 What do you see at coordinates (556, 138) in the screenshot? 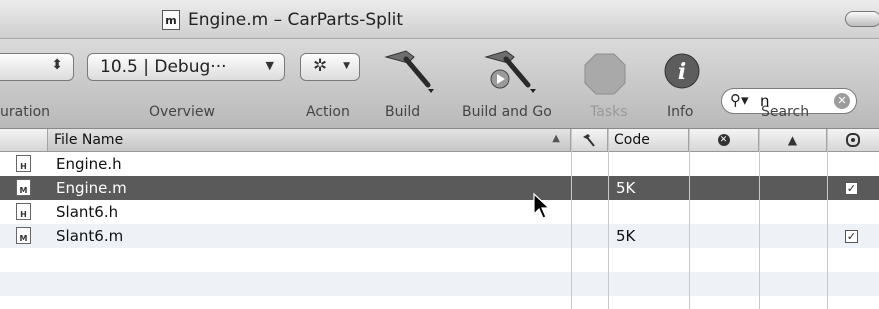
I see `sort-ascending-icon: ▲` at bounding box center [556, 138].